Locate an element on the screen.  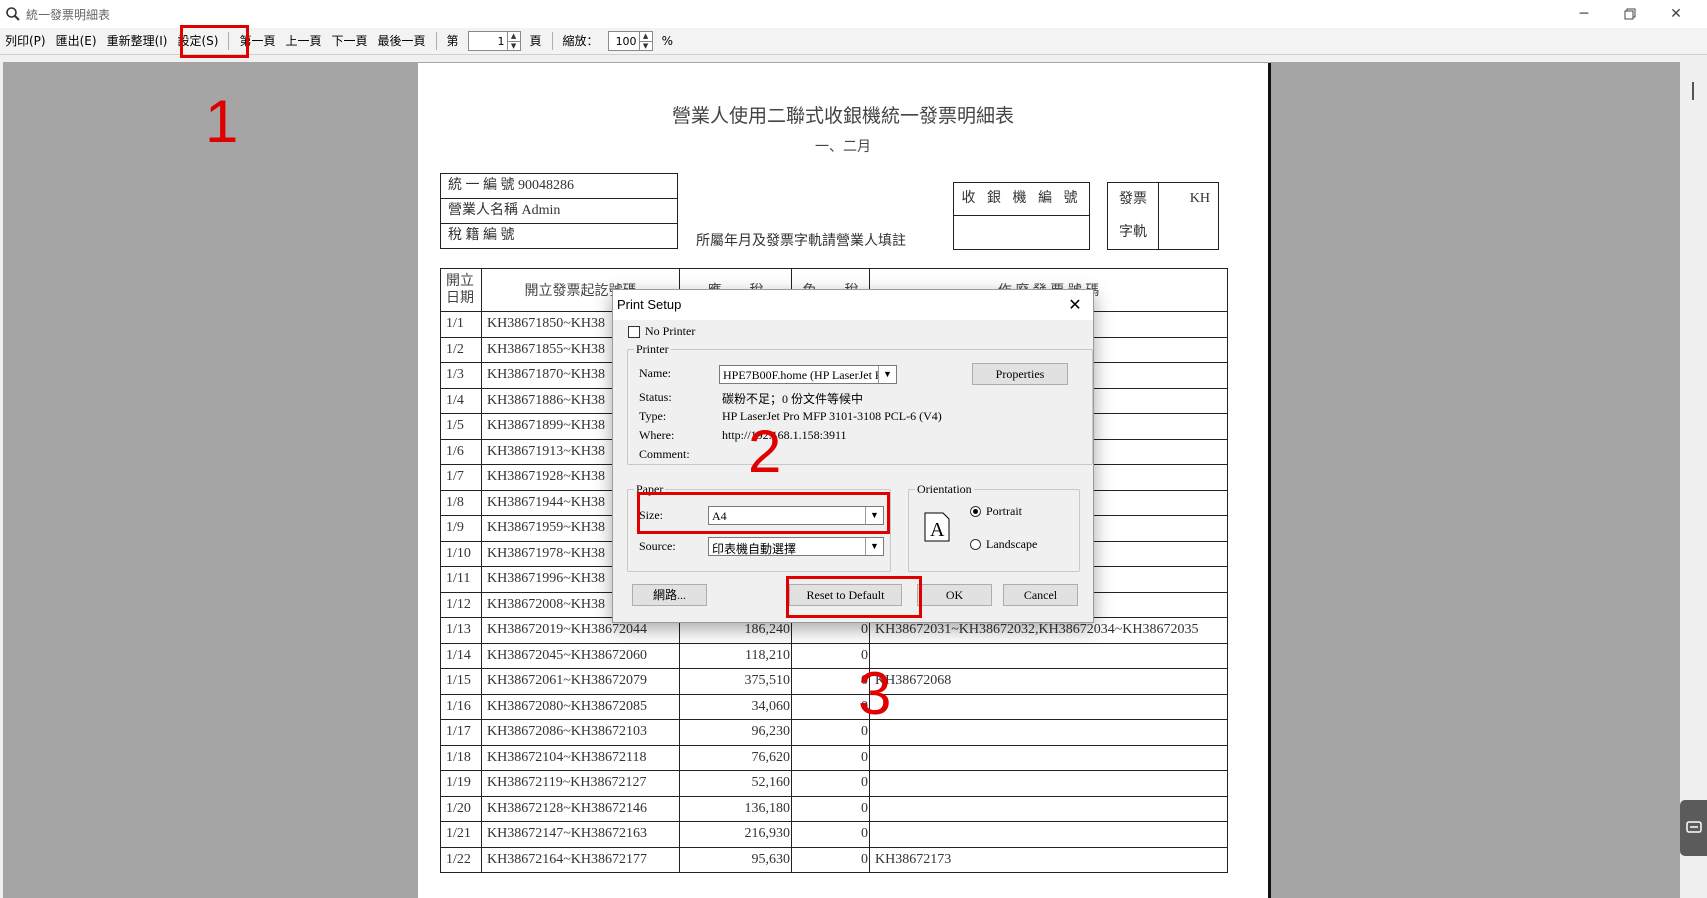
last-page-button: 最後一頁 is located at coordinates (402, 41).